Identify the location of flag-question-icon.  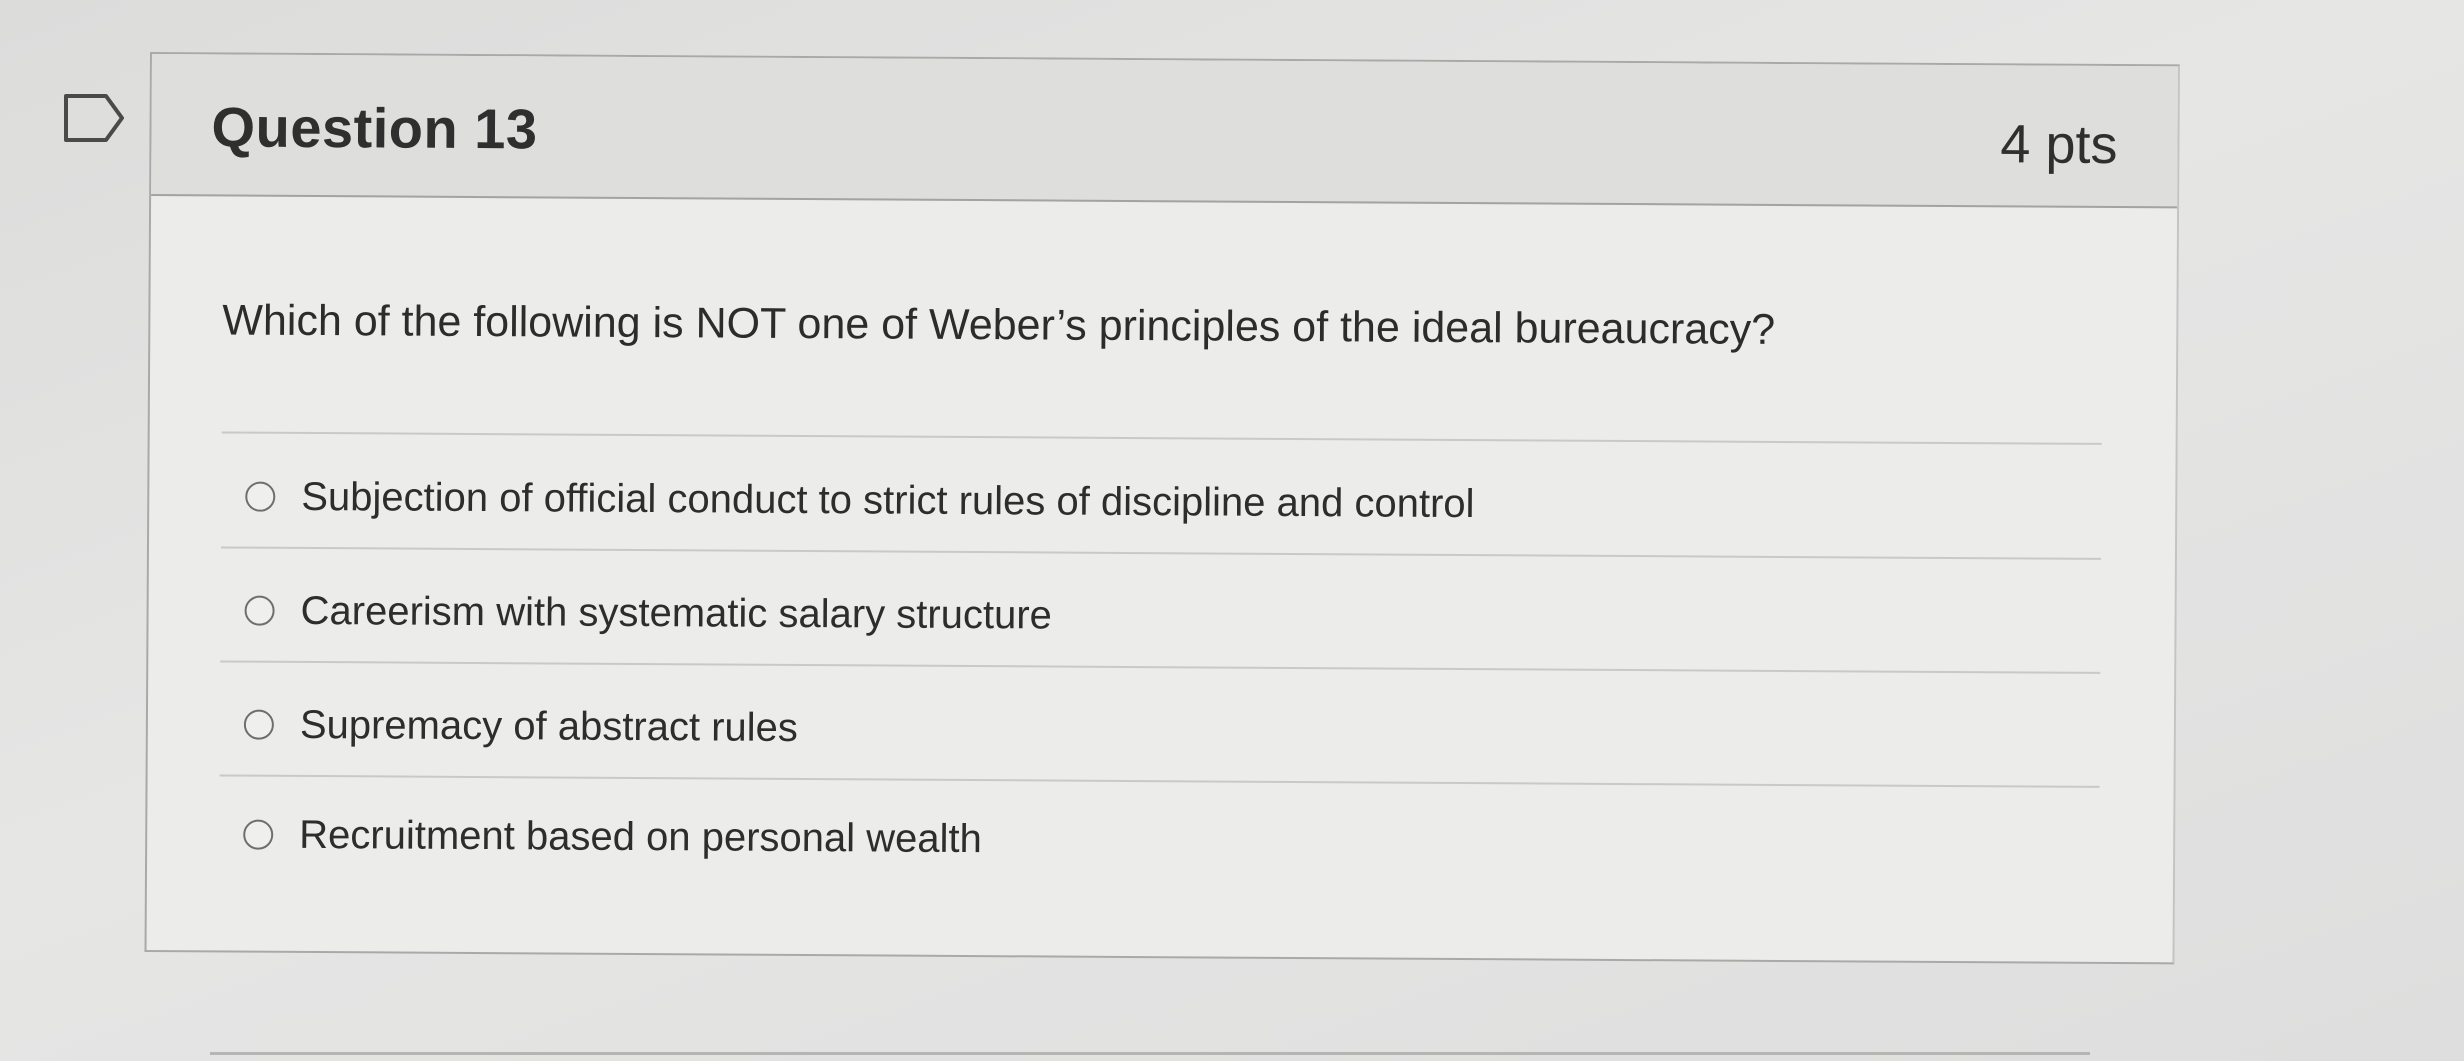
(95, 118).